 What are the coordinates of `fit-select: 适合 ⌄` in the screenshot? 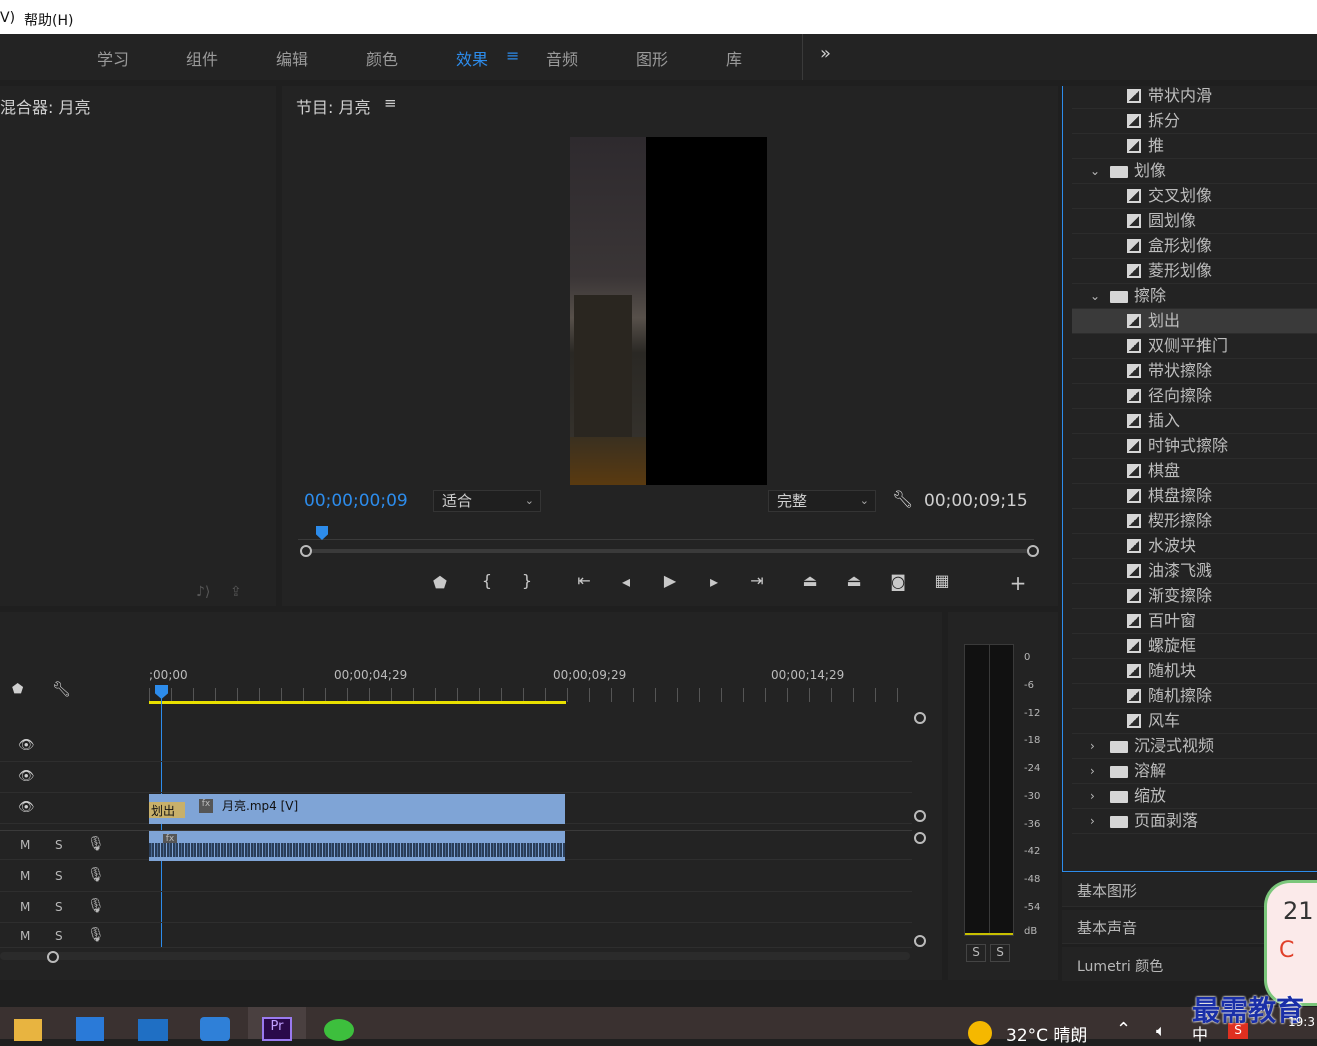 It's located at (487, 501).